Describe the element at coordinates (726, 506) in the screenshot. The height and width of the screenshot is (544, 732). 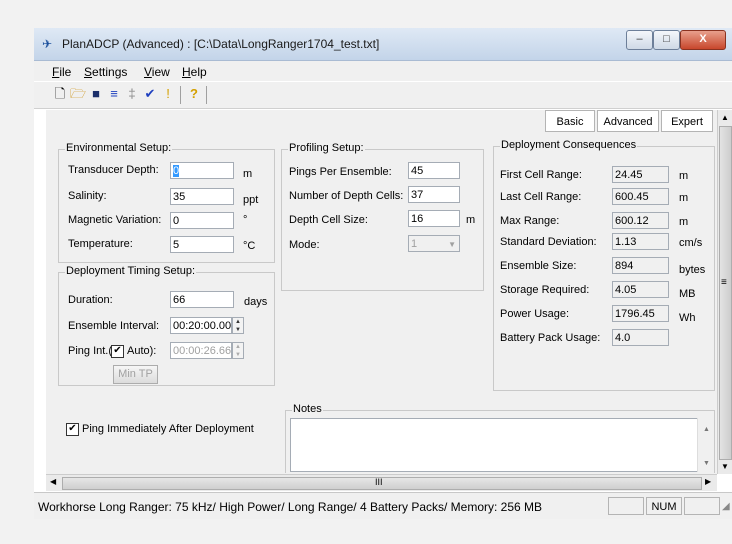
I see `resize-grip-icon: ◢` at that location.